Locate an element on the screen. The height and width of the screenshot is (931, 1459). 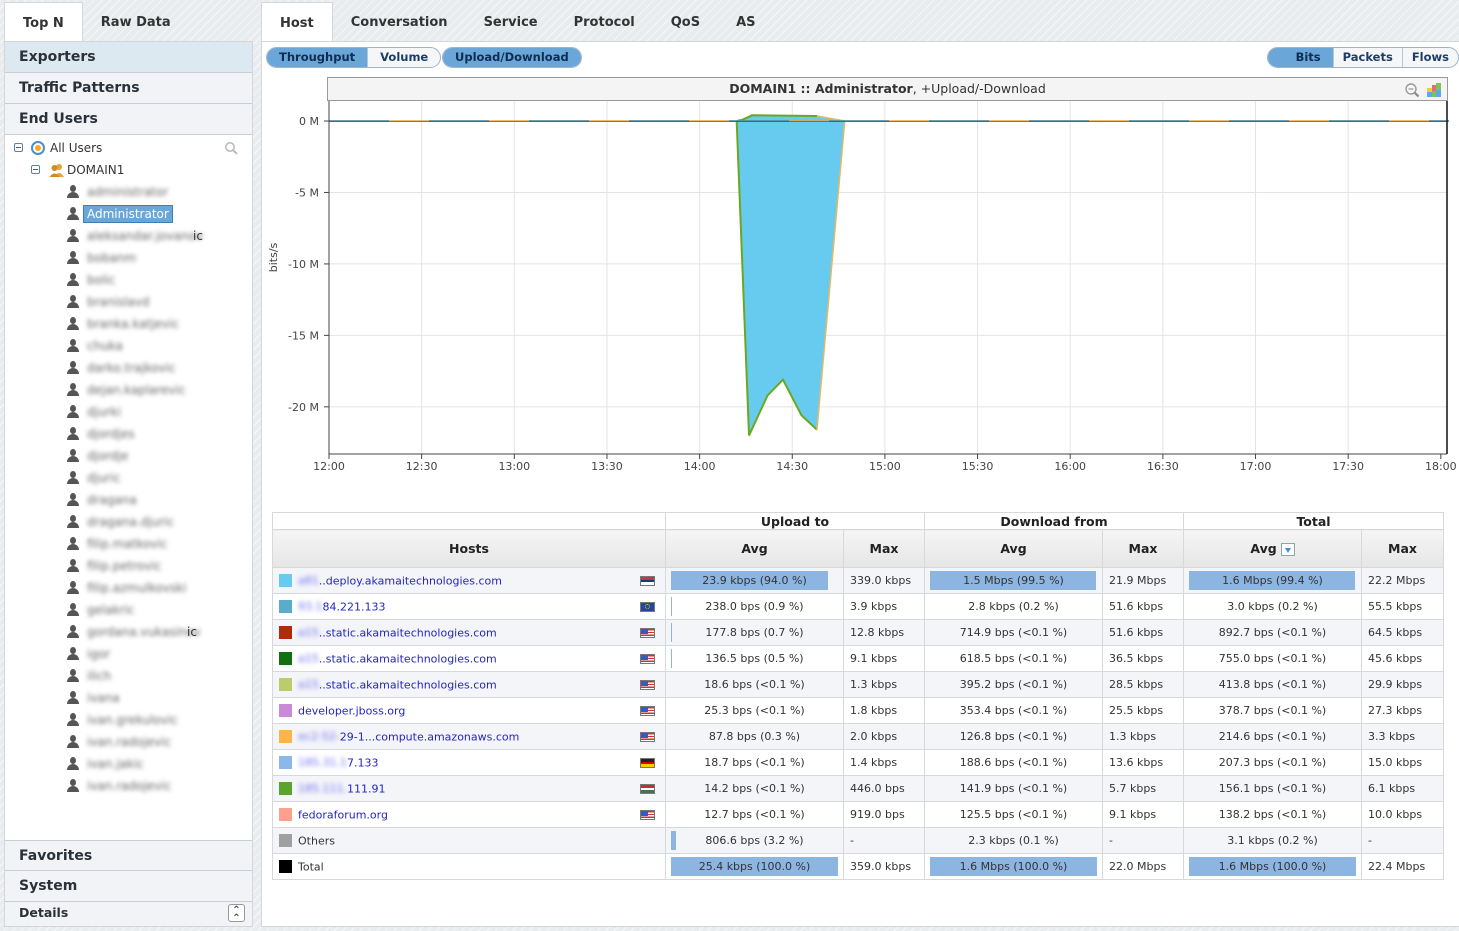
tree-node-user: ivan.grekulovic is located at coordinates (128, 720).